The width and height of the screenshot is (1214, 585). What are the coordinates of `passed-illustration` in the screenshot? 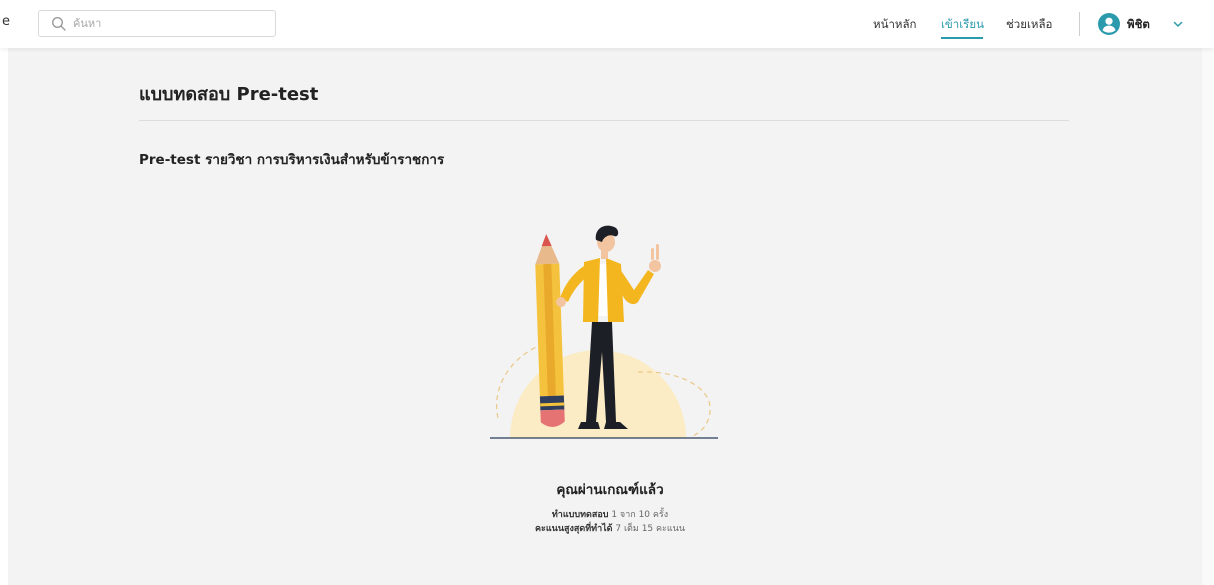 It's located at (604, 332).